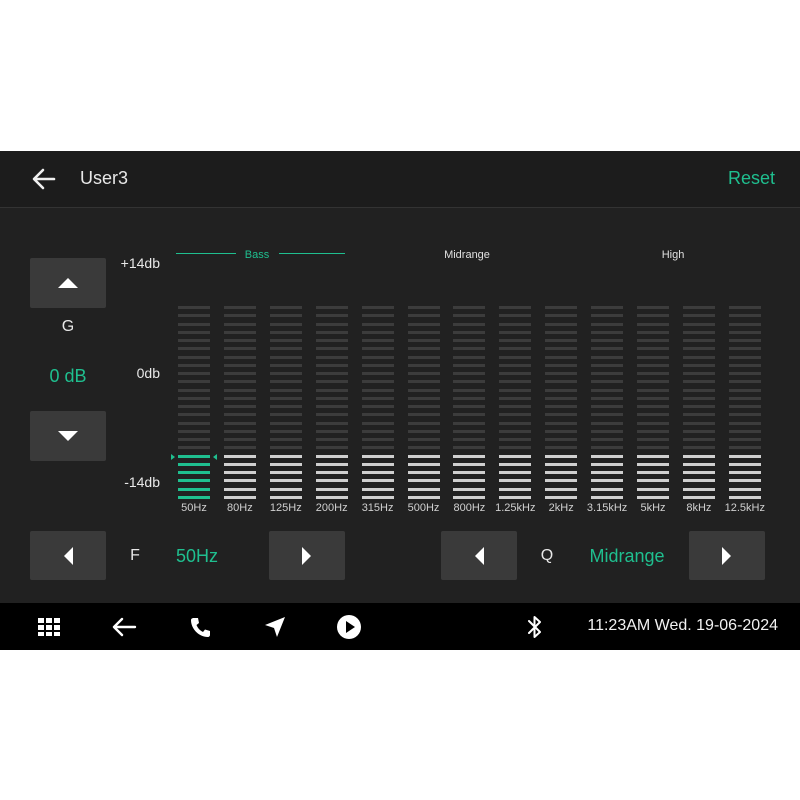  I want to click on freq-next-button, so click(307, 555).